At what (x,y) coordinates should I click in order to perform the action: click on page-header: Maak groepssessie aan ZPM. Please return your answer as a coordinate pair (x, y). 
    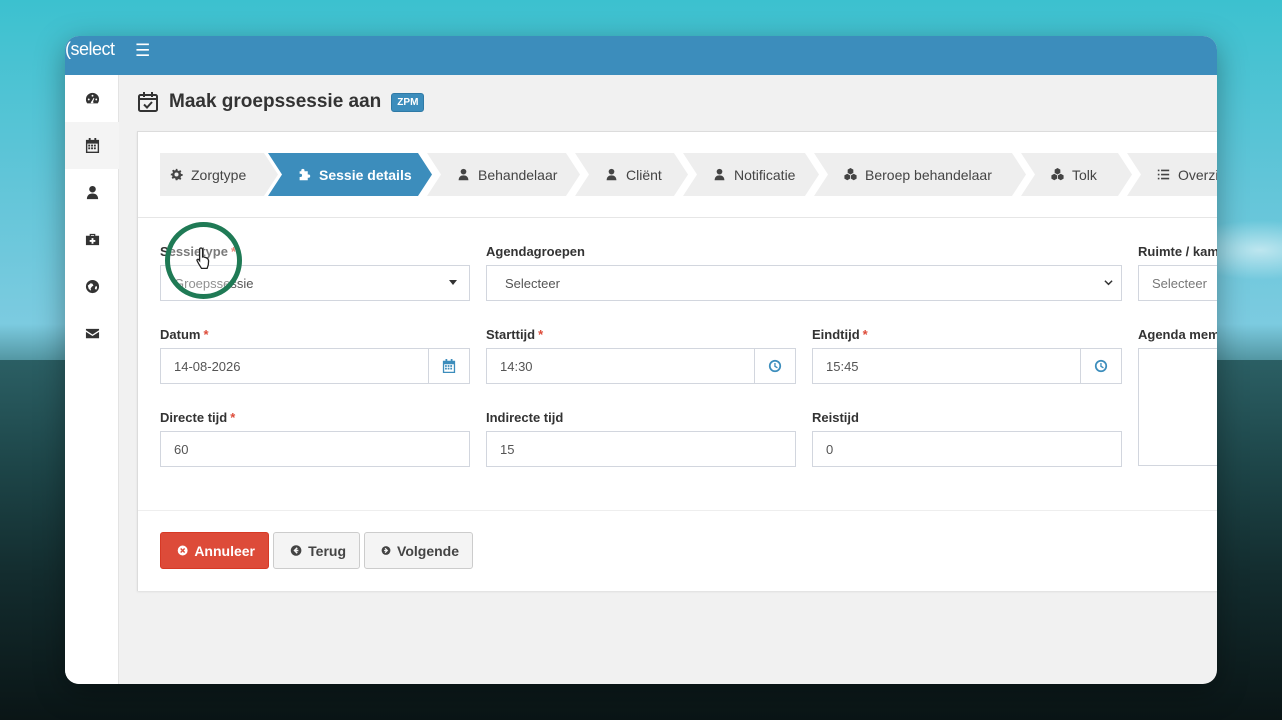
    Looking at the image, I should click on (281, 102).